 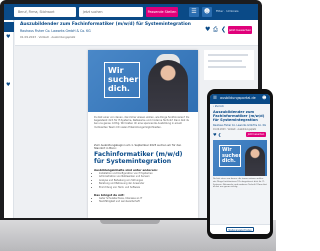 What do you see at coordinates (55, 31) in the screenshot?
I see `company-name: Rauhaus Fisher Co. Laworks GmbH & Co. KG` at bounding box center [55, 31].